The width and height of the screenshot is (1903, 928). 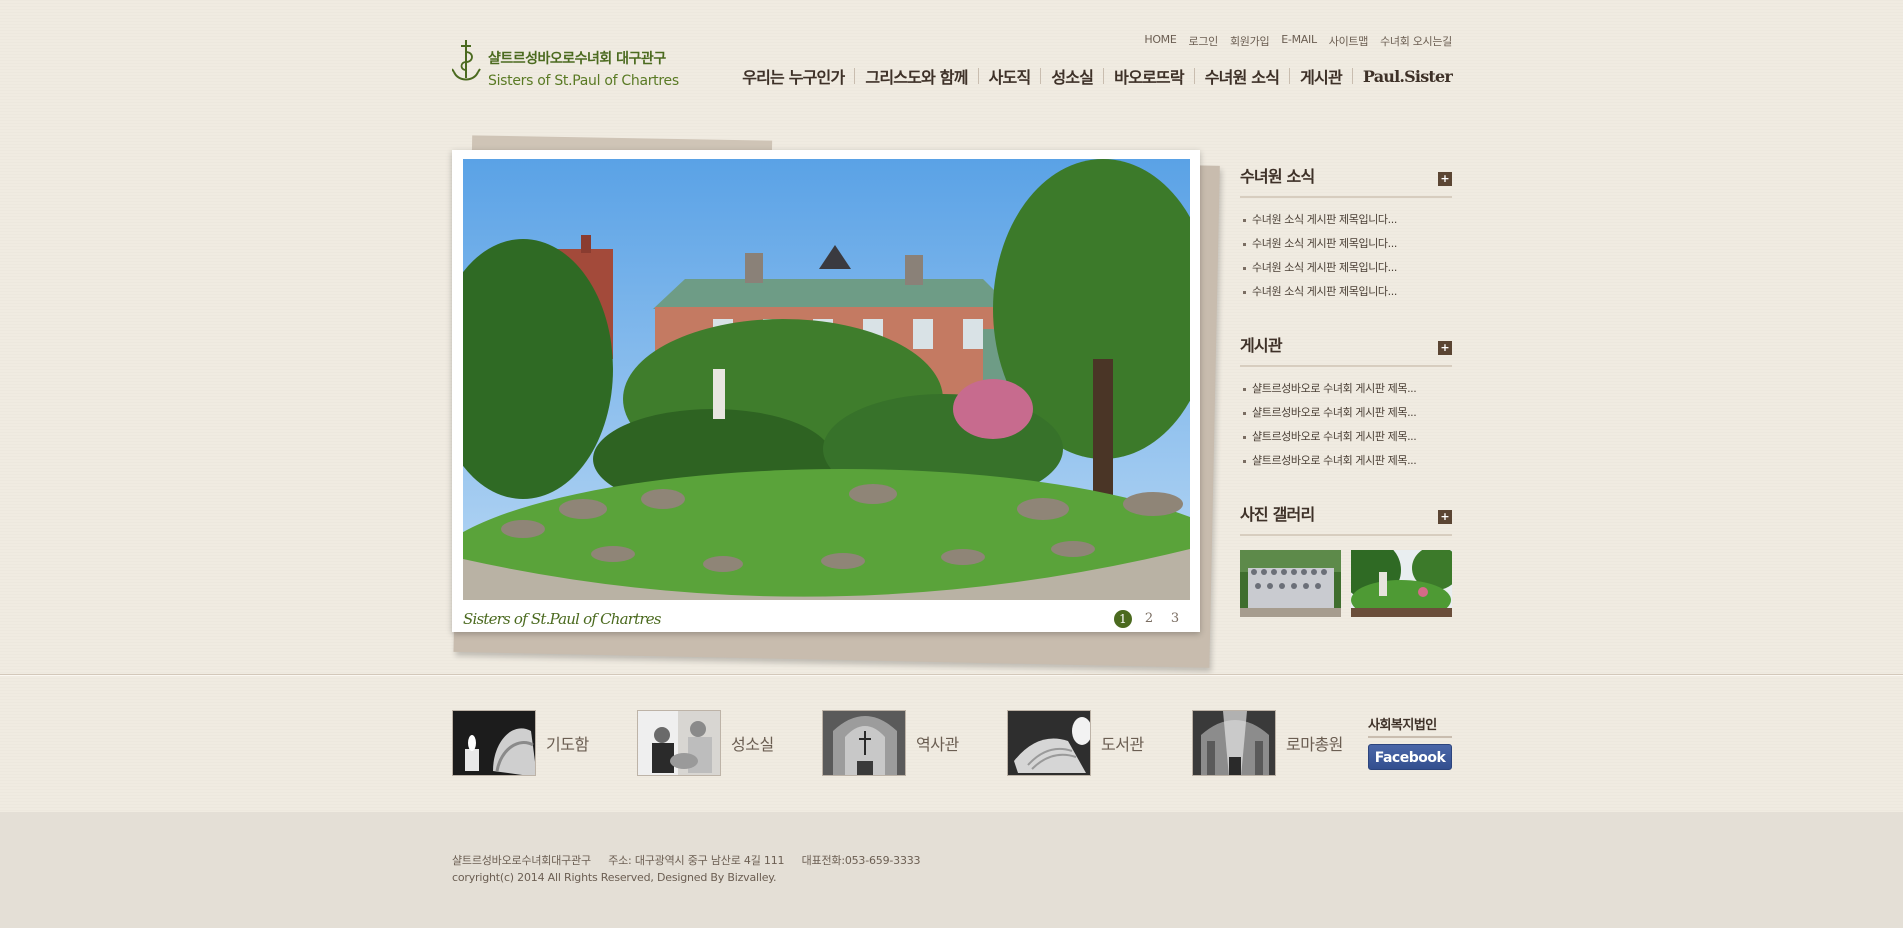 I want to click on quick-link-label: 로마총원, so click(x=1314, y=744).